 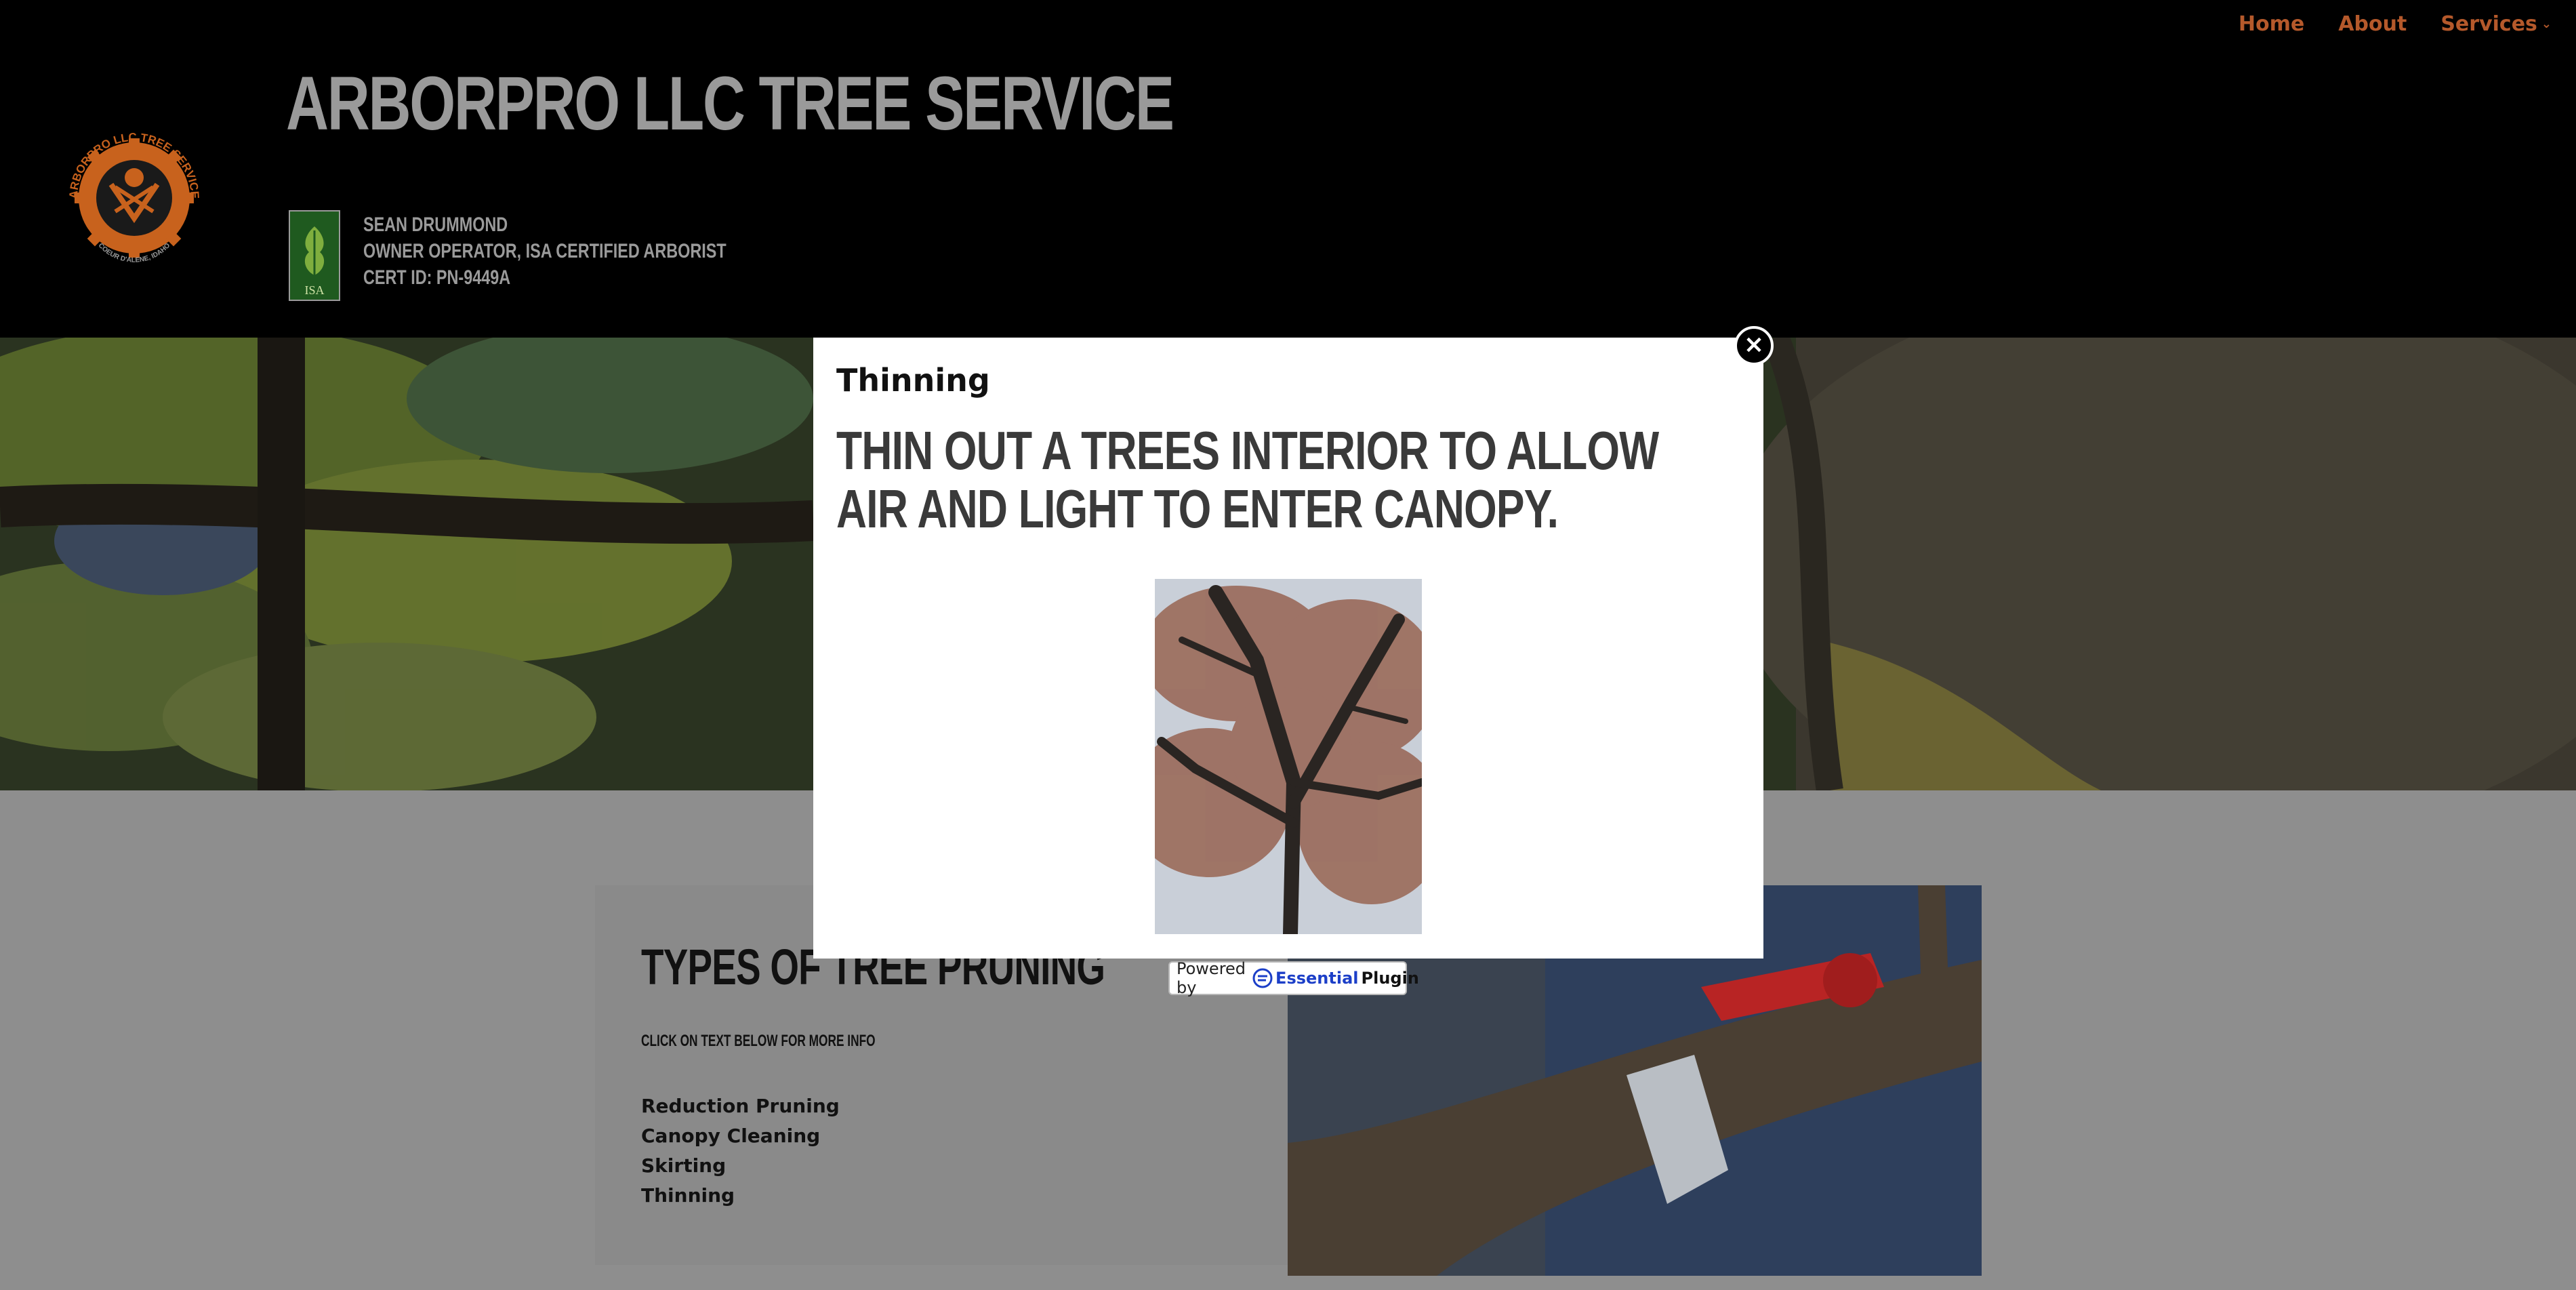 I want to click on site-title: ARBORPRO LLC TREE SERVICE, so click(x=730, y=103).